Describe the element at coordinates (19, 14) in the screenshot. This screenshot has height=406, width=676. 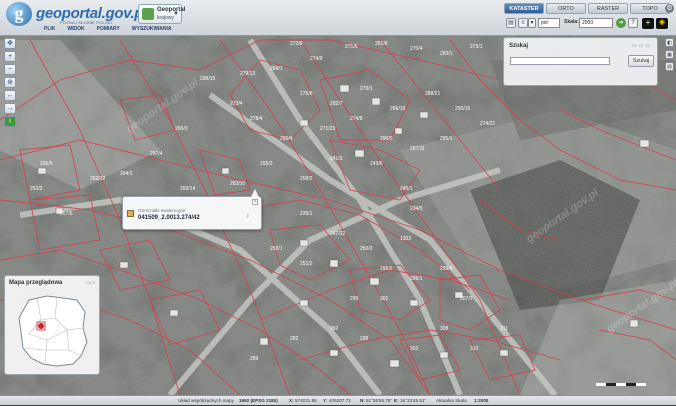
I see `globe-icon: g` at that location.